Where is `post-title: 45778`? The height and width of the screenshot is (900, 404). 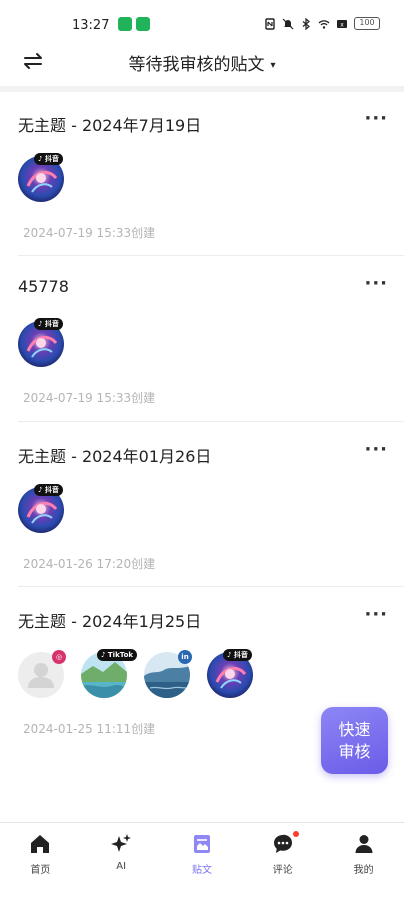 post-title: 45778 is located at coordinates (43, 286).